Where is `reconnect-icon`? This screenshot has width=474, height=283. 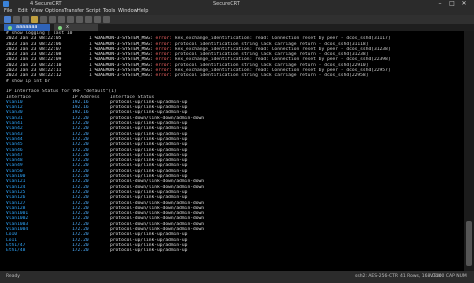
reconnect-icon is located at coordinates (25, 19).